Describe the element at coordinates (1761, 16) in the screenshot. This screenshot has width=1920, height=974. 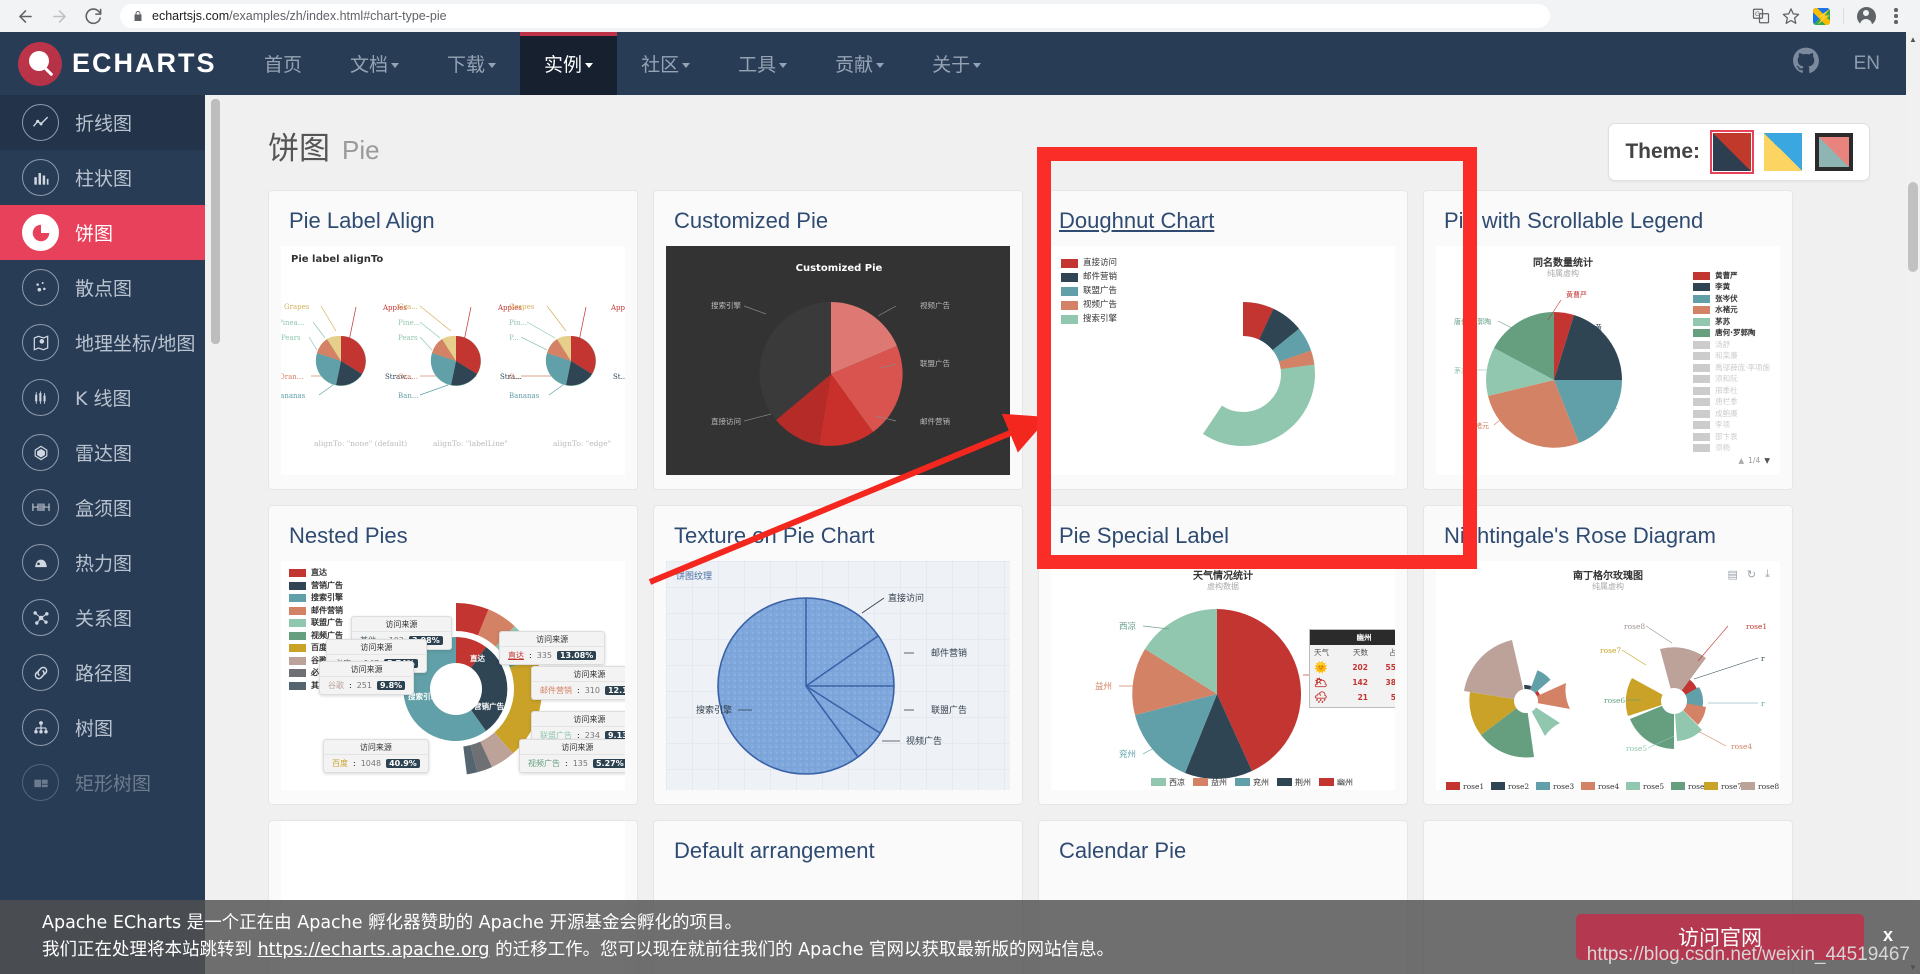
I see `translate-icon: G` at that location.